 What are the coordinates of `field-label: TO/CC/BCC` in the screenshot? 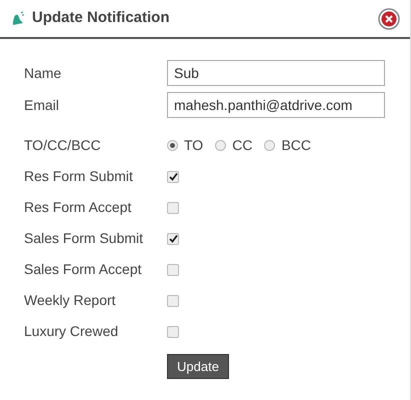 It's located at (63, 145).